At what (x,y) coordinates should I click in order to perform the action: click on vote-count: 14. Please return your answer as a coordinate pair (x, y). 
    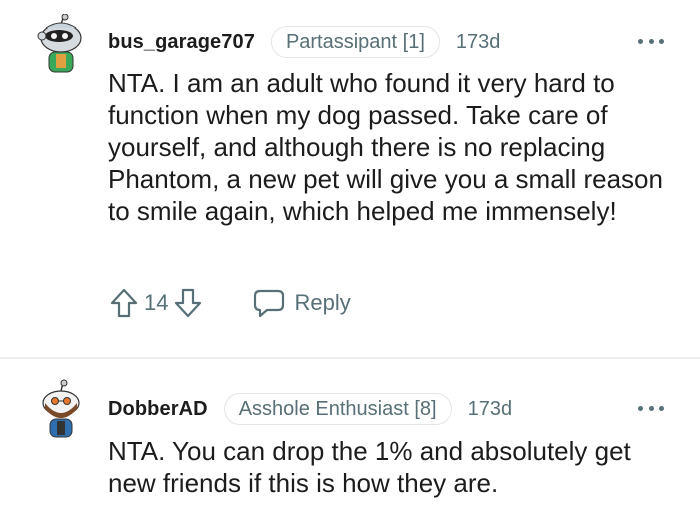
    Looking at the image, I should click on (156, 302).